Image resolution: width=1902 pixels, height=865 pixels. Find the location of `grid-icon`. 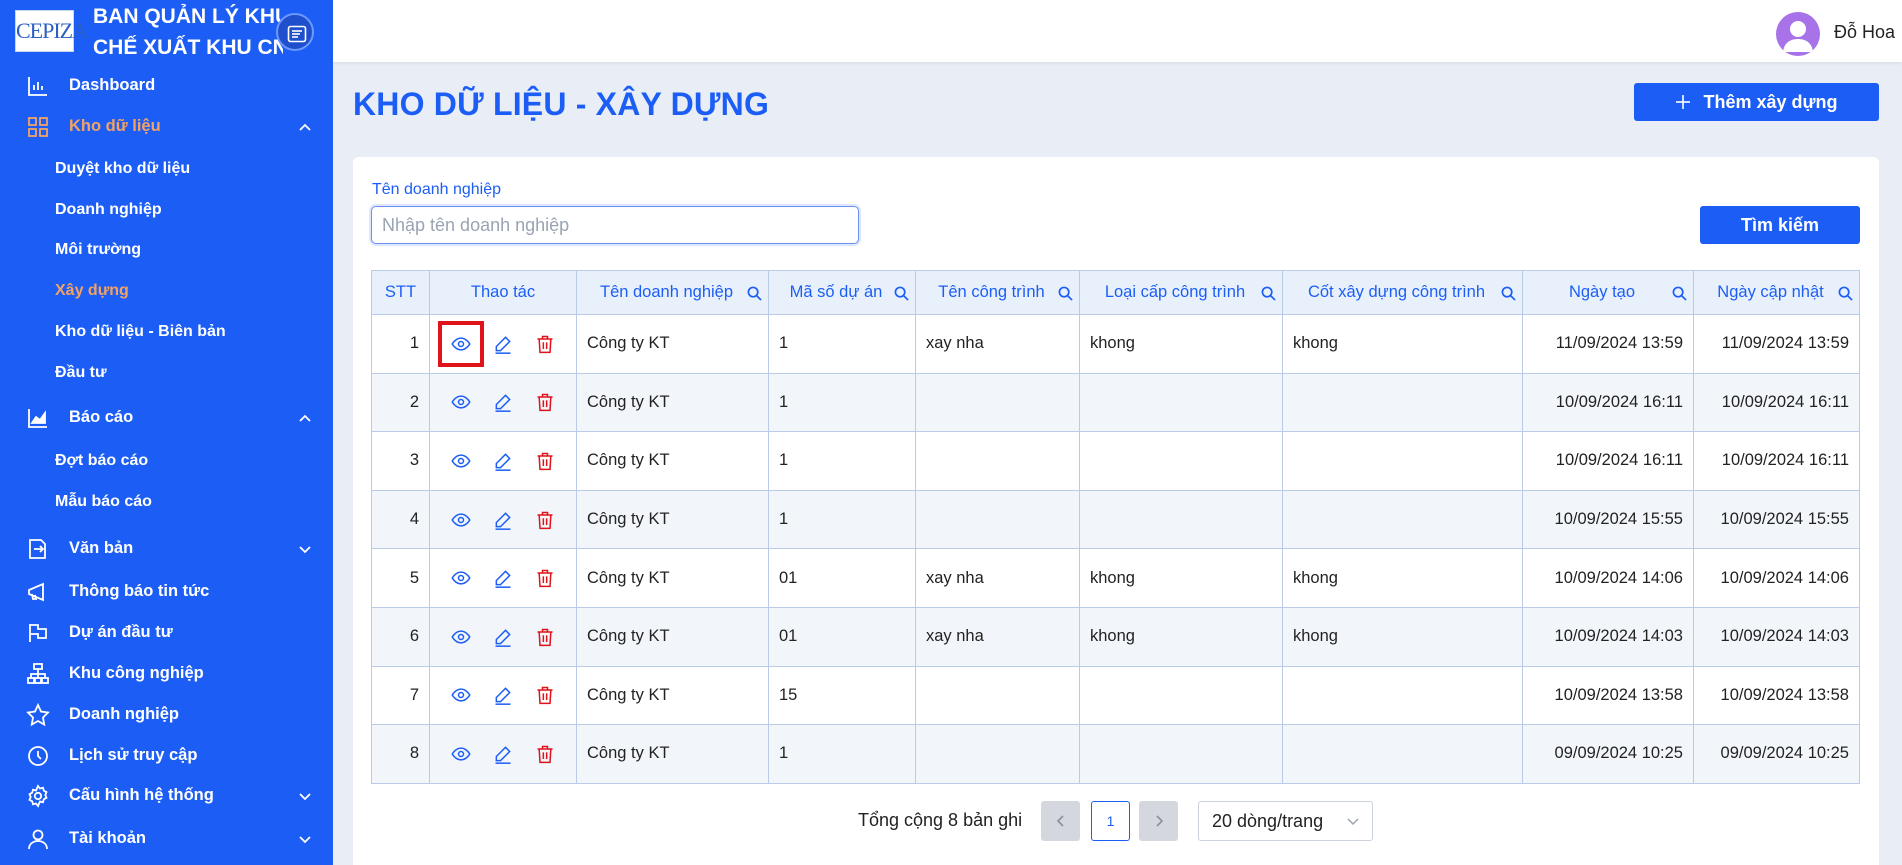

grid-icon is located at coordinates (38, 127).